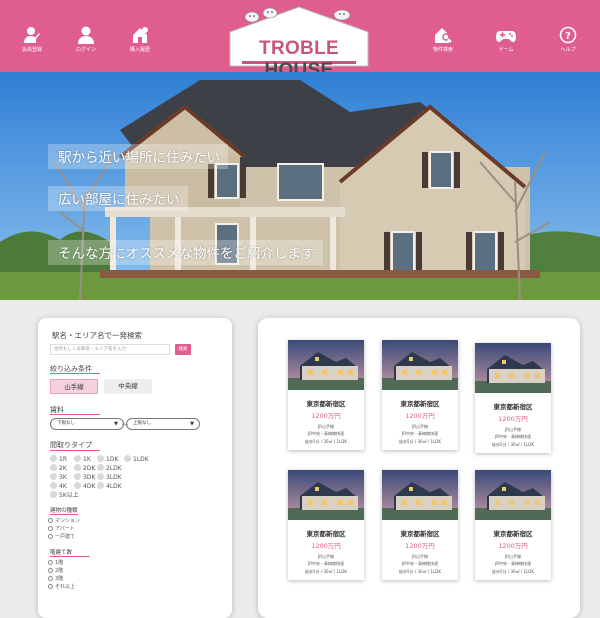 The image size is (600, 618). I want to click on logo-word-troble: TROBLE, so click(299, 48).